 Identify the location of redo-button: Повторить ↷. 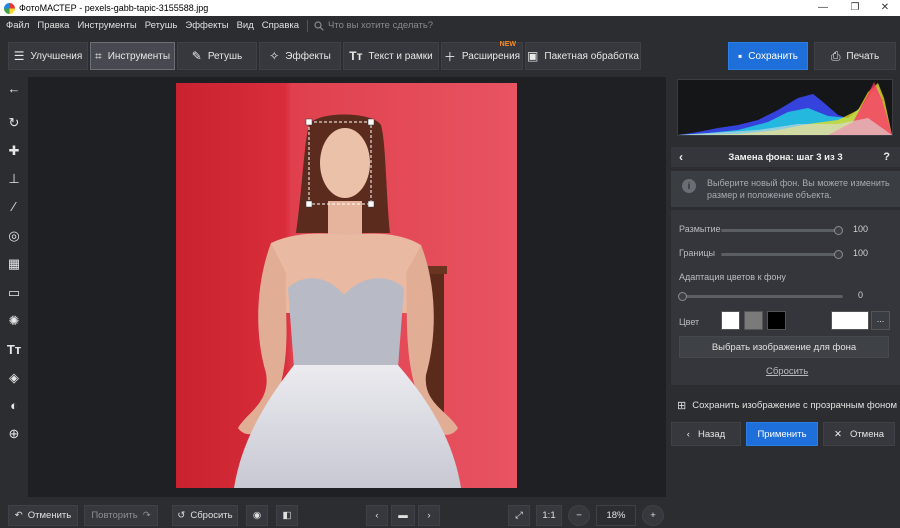
(121, 515).